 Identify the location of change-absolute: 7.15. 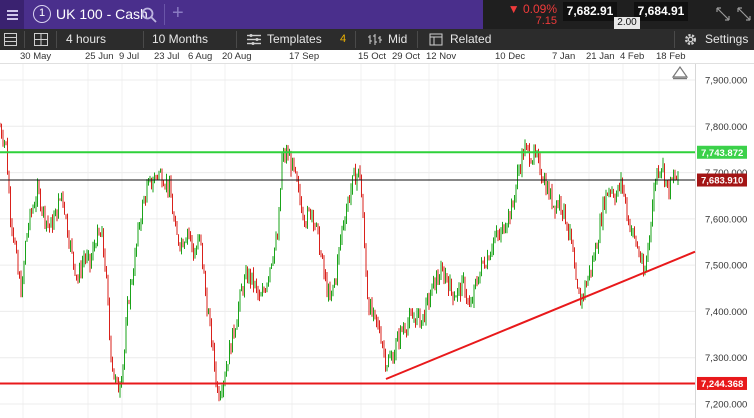
(546, 21).